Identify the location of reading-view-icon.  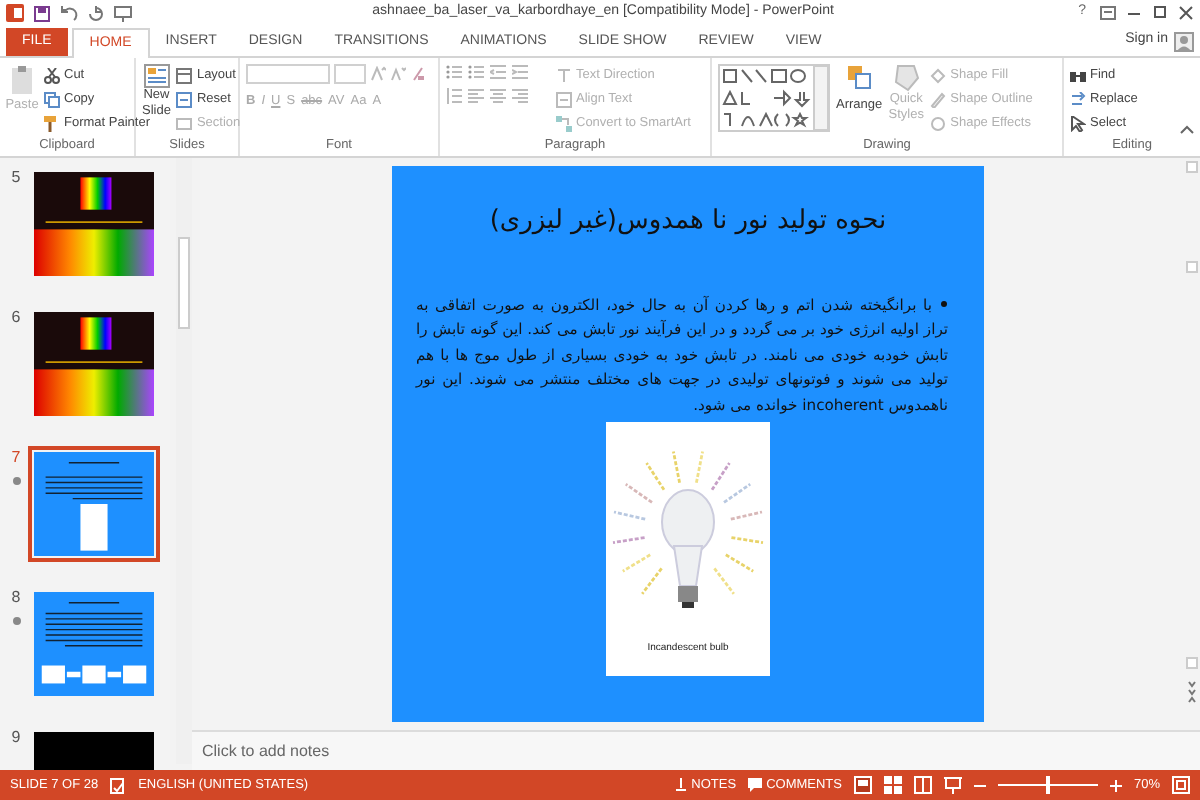
(922, 785).